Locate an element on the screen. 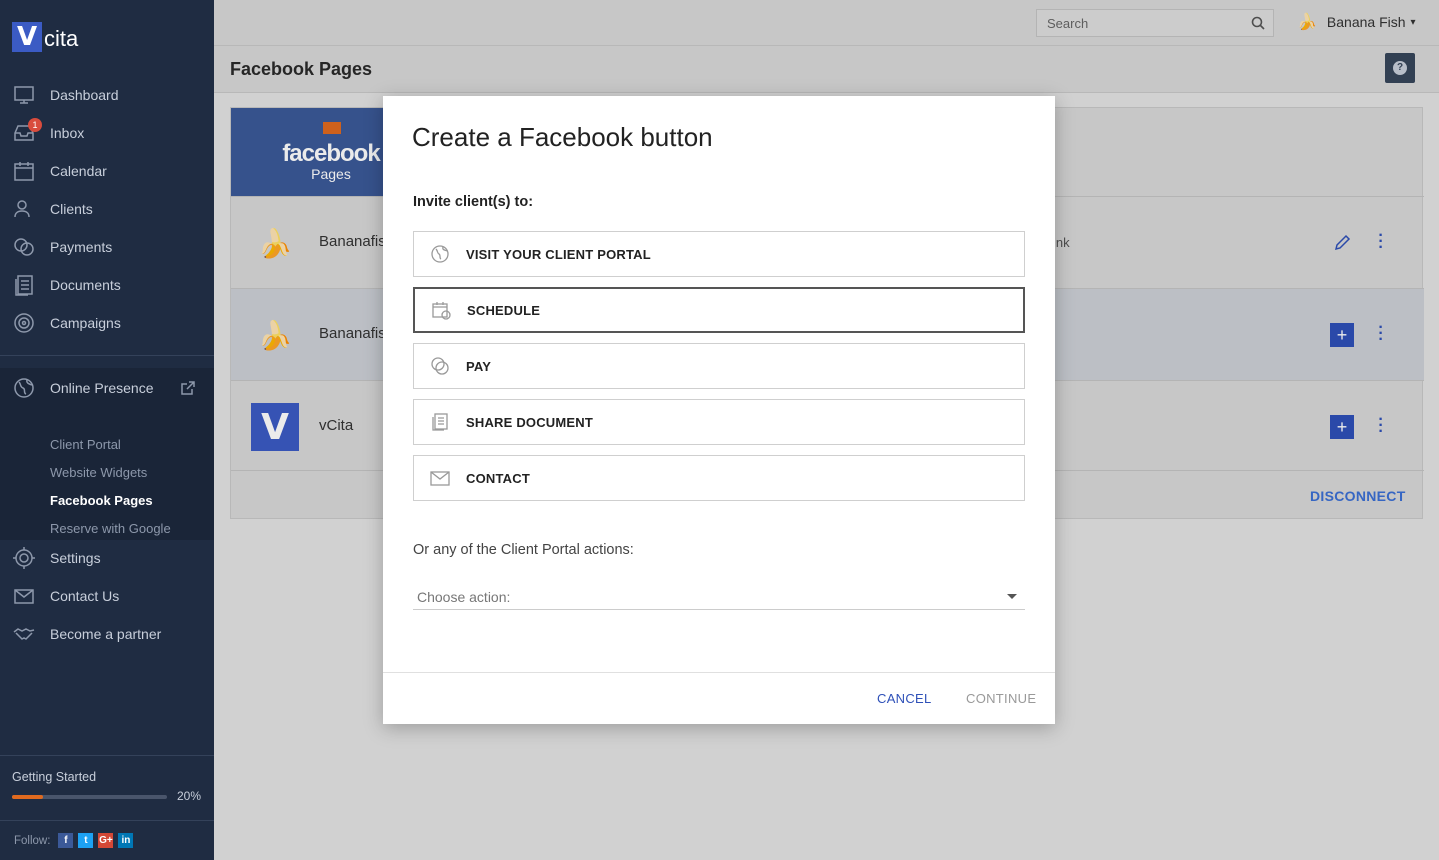  sidebar-item-label: Online Presence is located at coordinates (102, 388).